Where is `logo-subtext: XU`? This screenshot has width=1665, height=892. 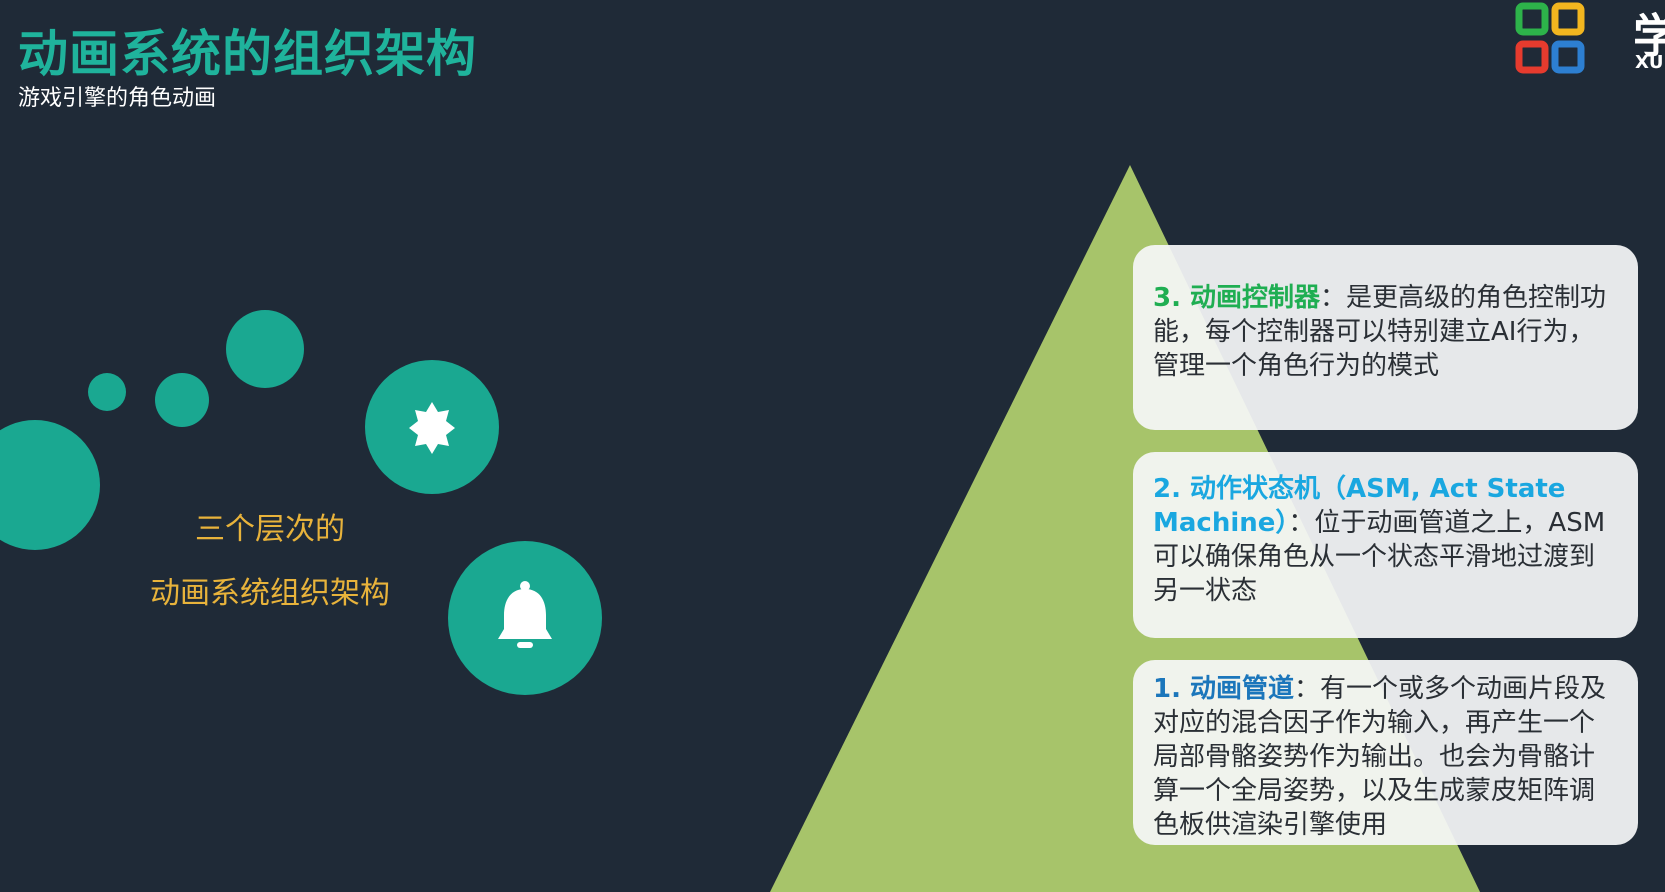 logo-subtext: XU is located at coordinates (1649, 62).